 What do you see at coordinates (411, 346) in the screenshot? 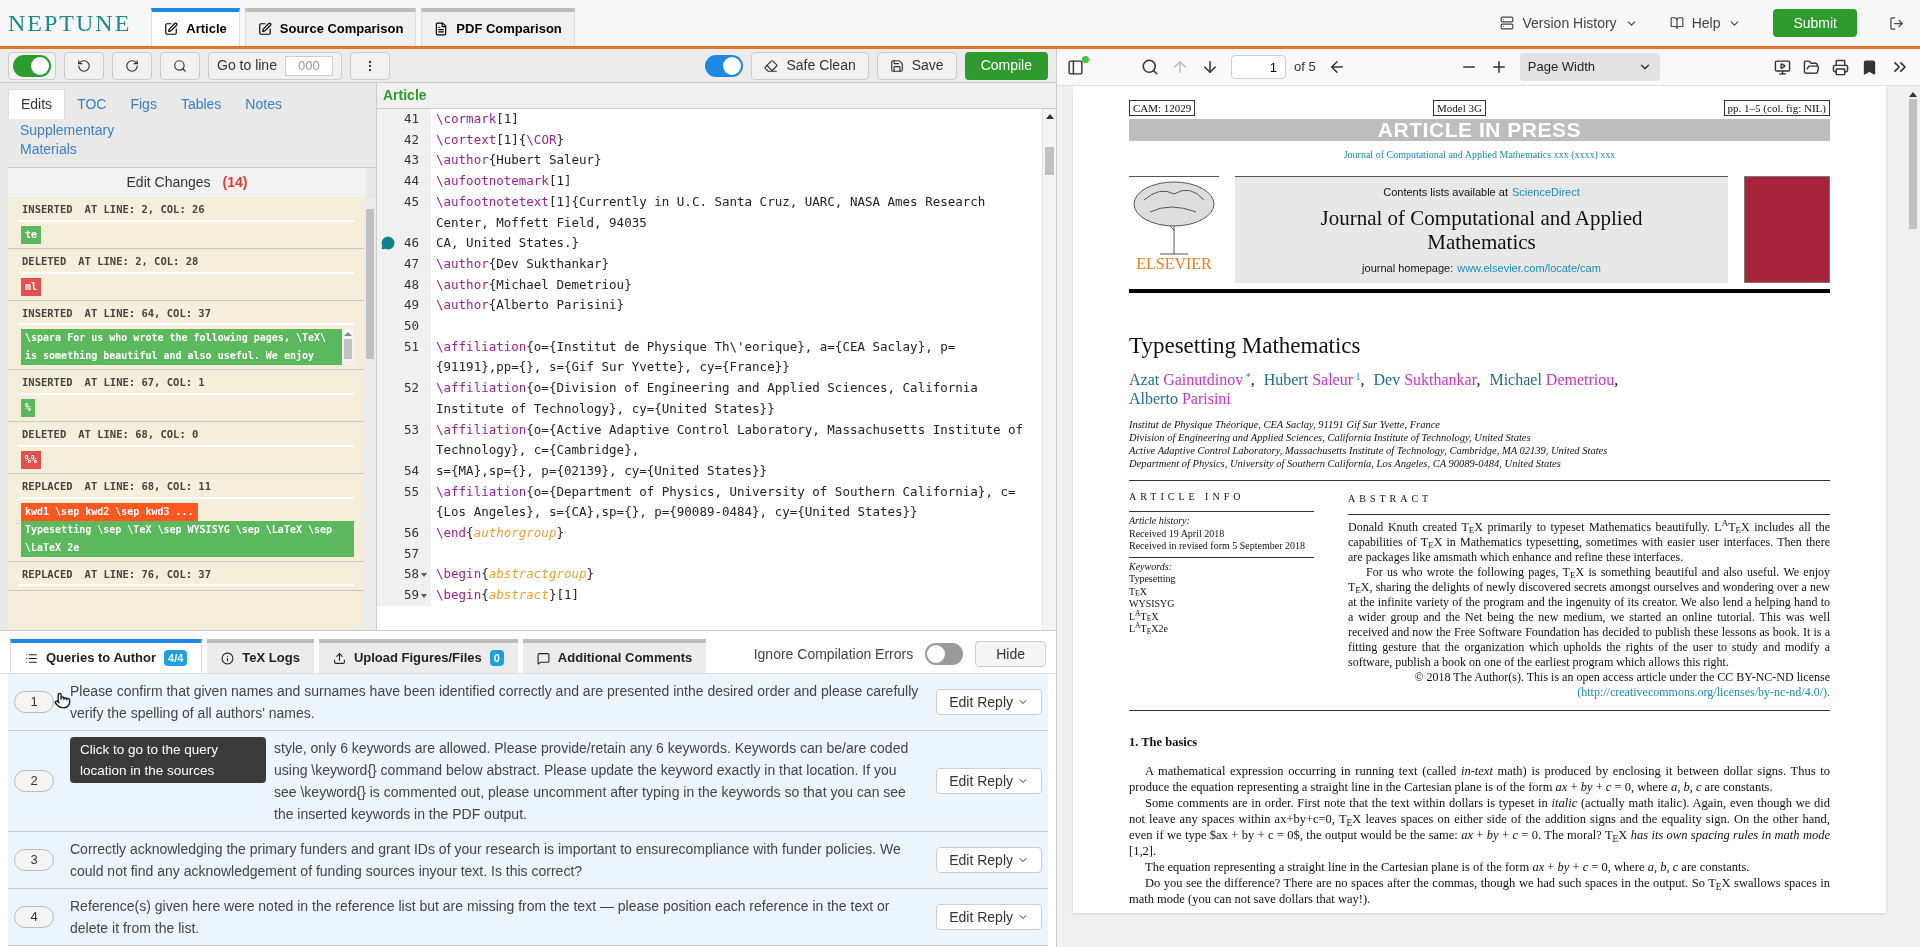
I see `line-number: 51` at bounding box center [411, 346].